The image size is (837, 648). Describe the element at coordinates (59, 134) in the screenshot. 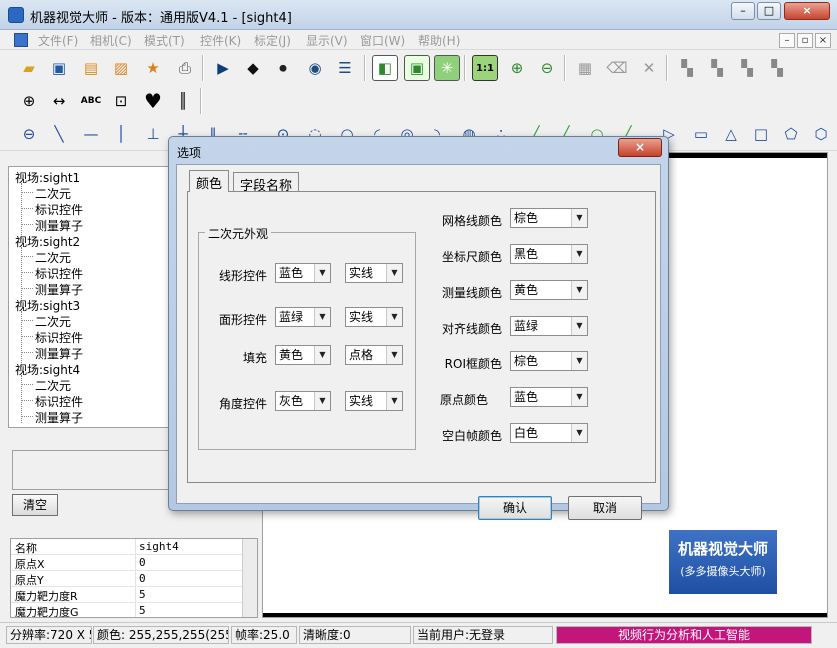

I see `slant-line-icon: ╲` at that location.